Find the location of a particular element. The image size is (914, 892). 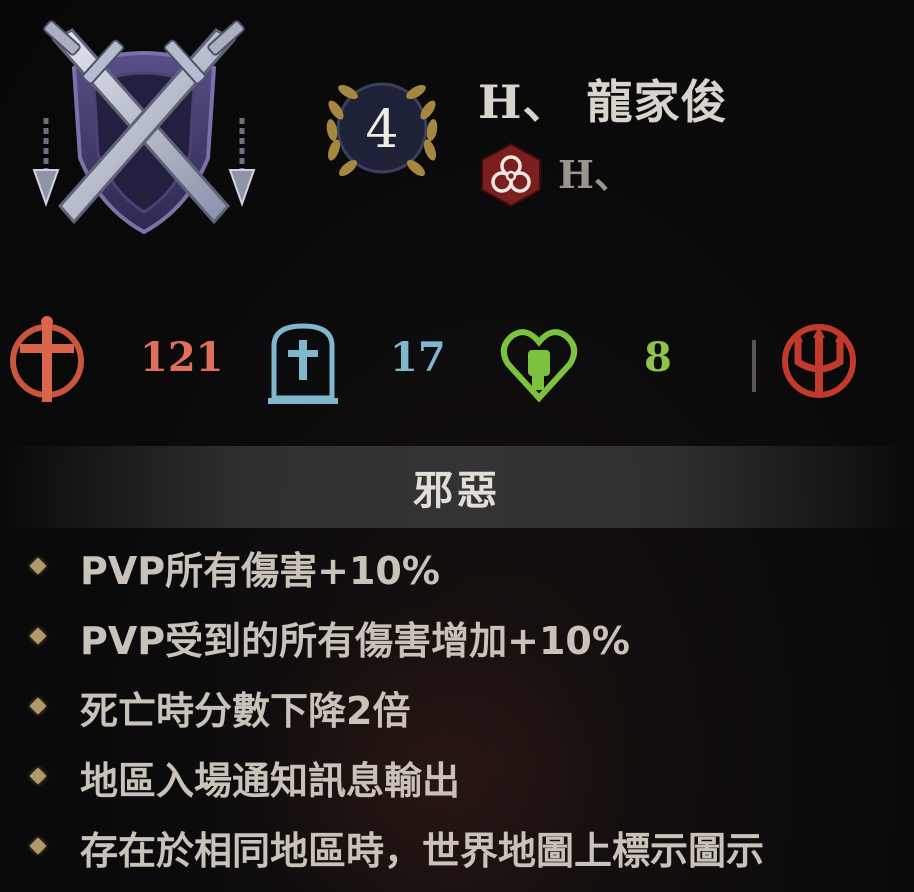

stat-value-2: 17 is located at coordinates (418, 357).